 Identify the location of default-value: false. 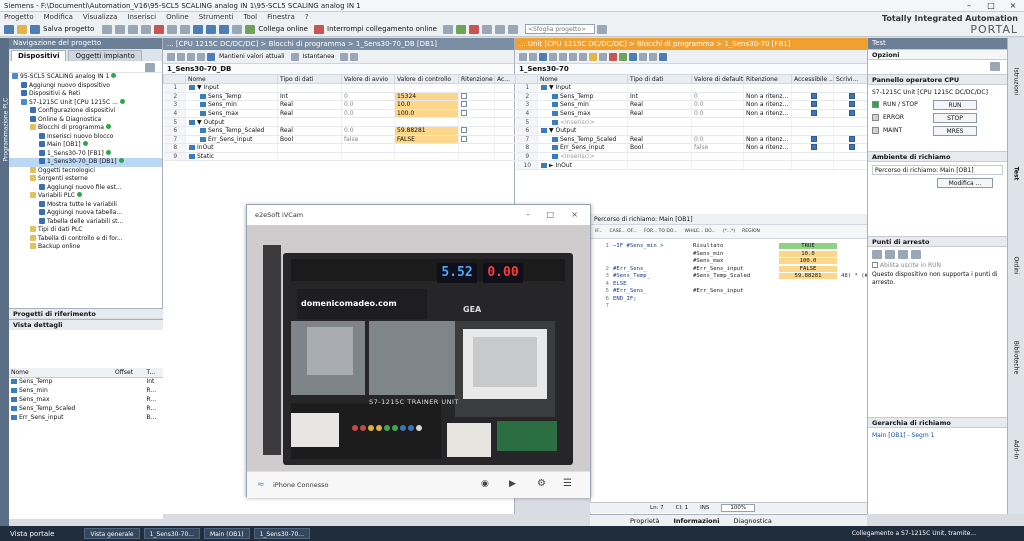
(717, 148).